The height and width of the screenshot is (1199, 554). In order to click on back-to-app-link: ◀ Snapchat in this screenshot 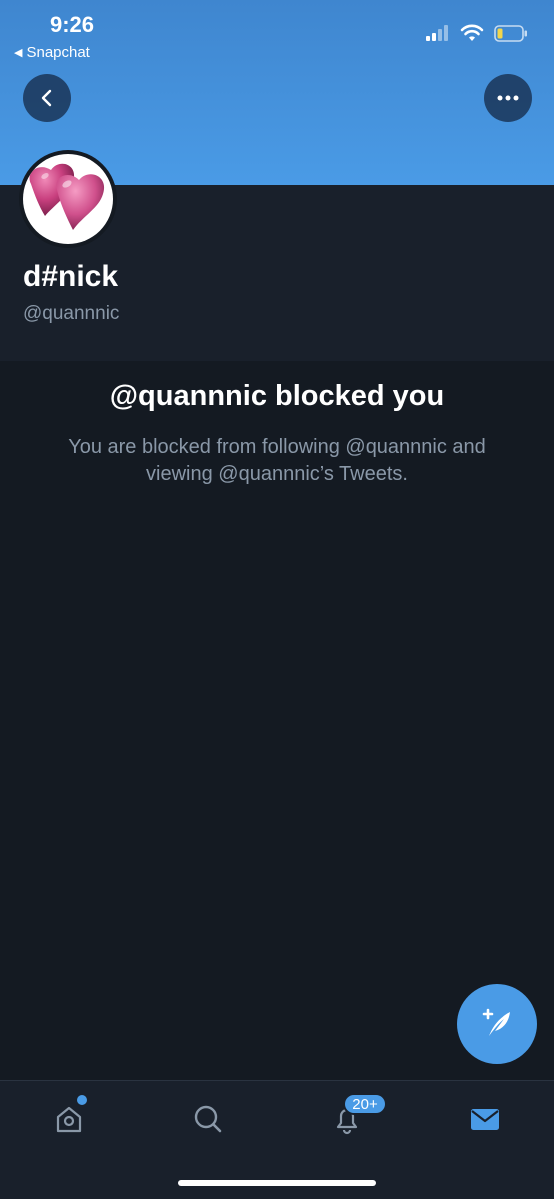, I will do `click(52, 52)`.